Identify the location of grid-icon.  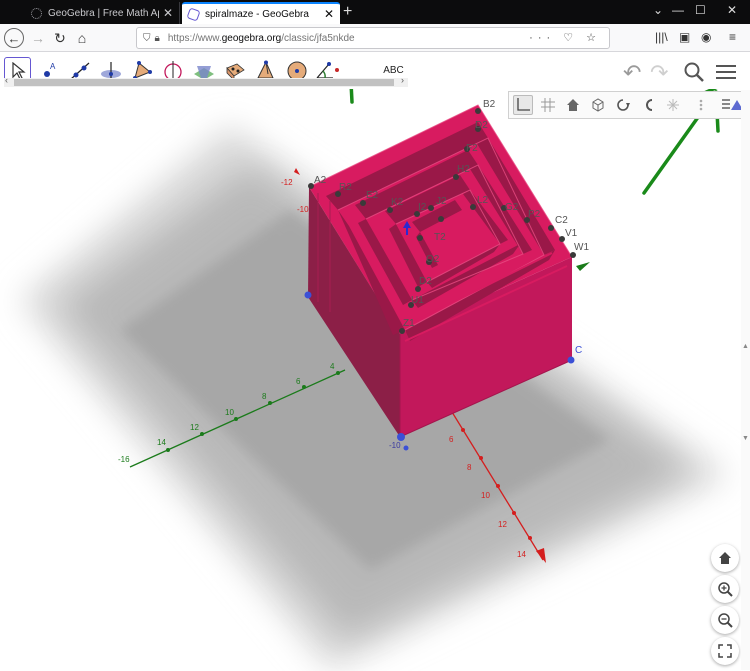
(548, 105).